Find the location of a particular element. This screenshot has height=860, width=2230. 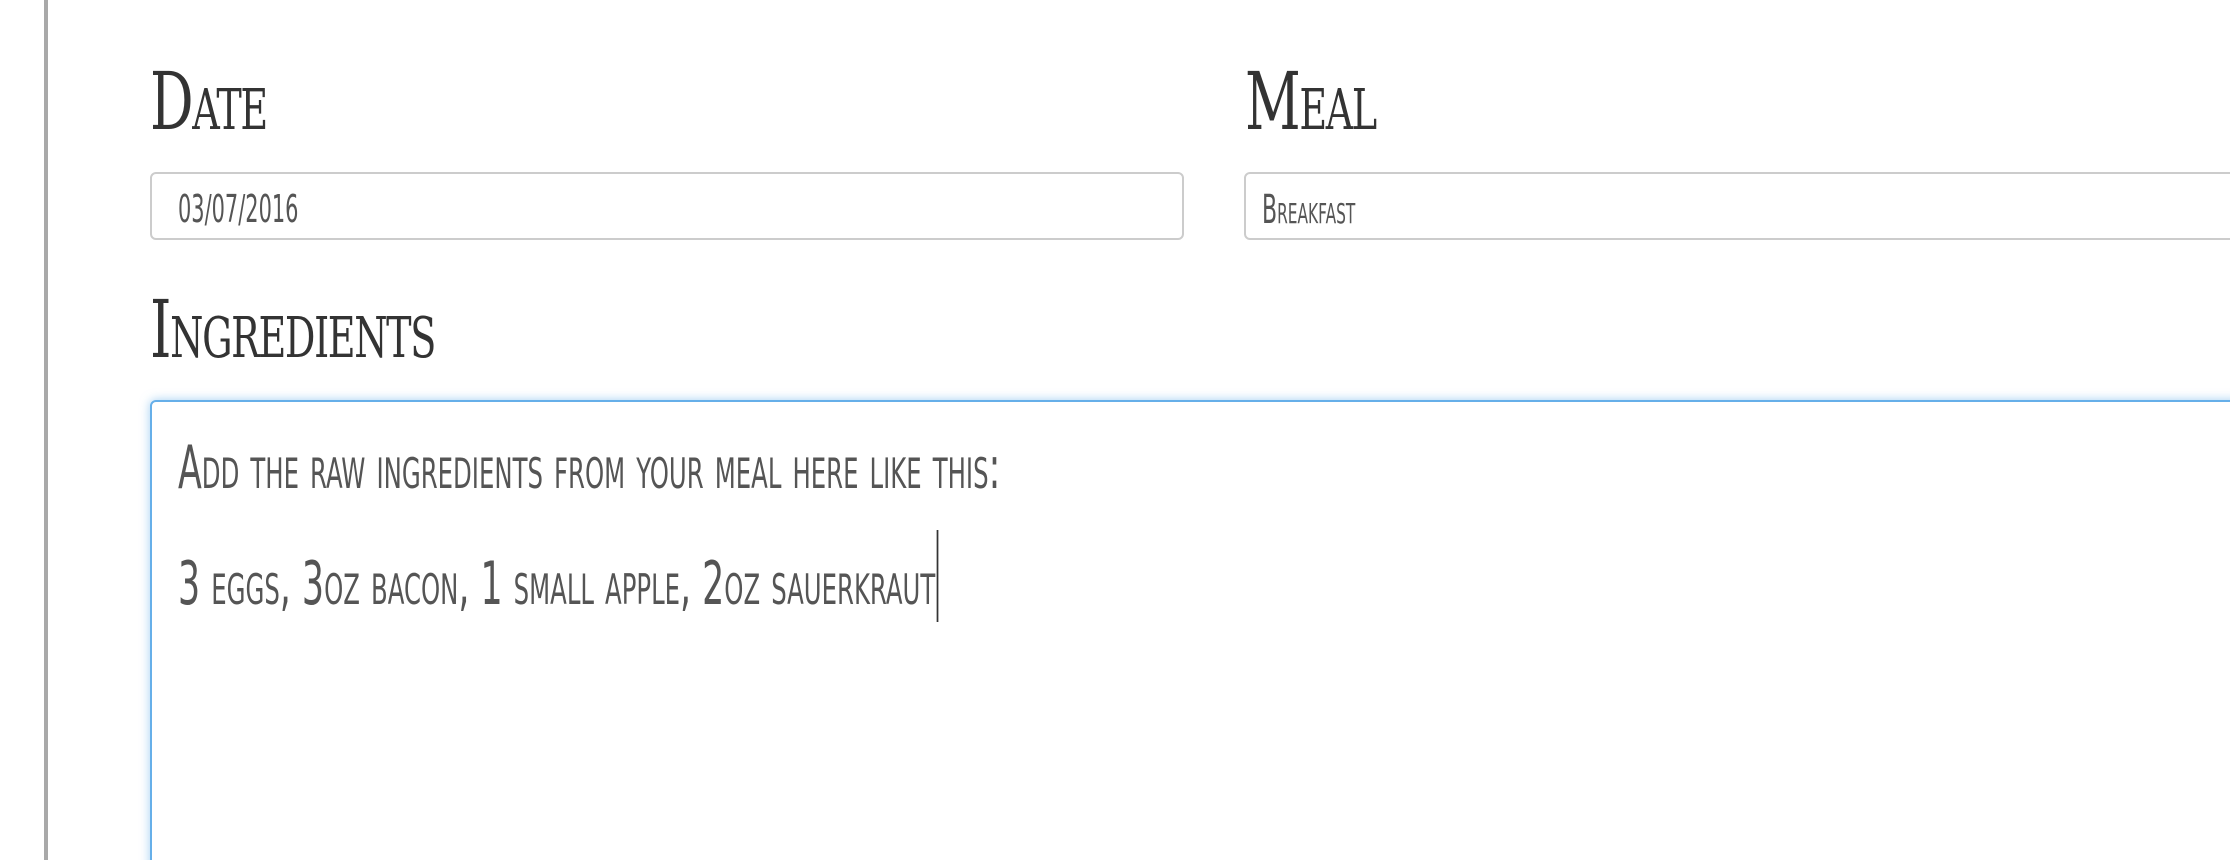

ingredients-label: Ingredients is located at coordinates (293, 329).